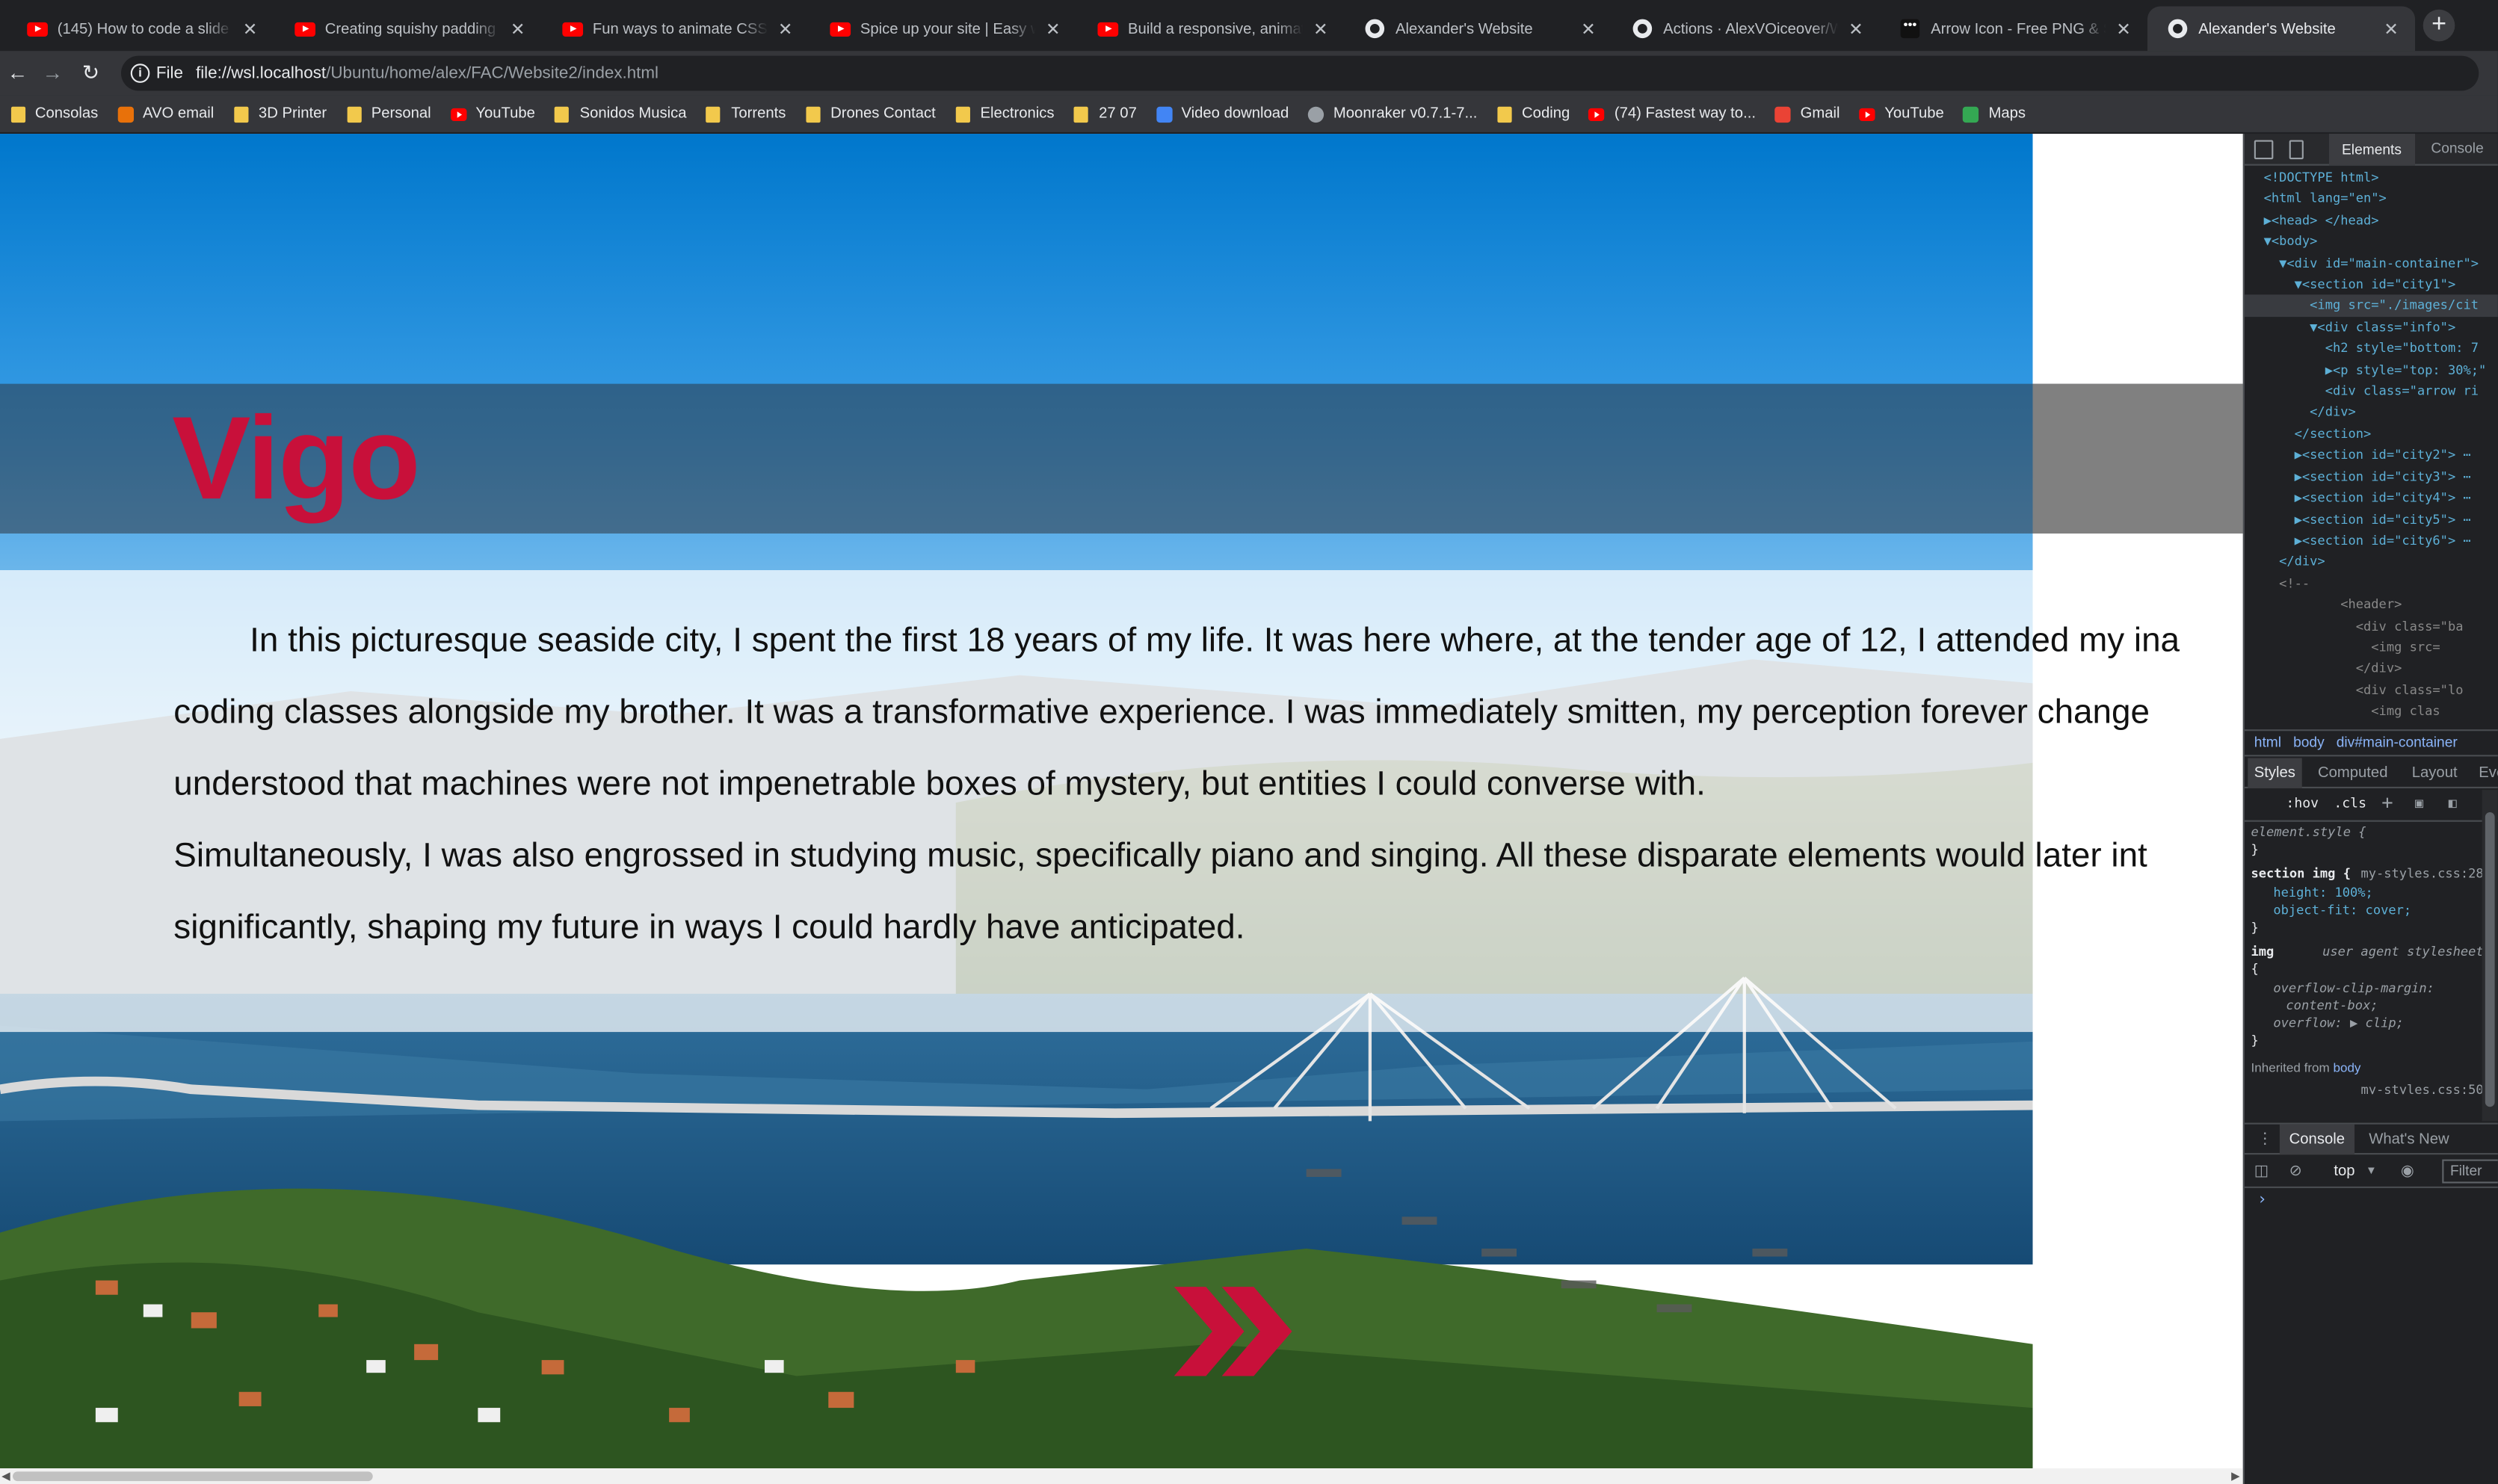 This screenshot has width=2498, height=1484. I want to click on browser-tab: (145) How to code a slide out n ✕, so click(140, 30).